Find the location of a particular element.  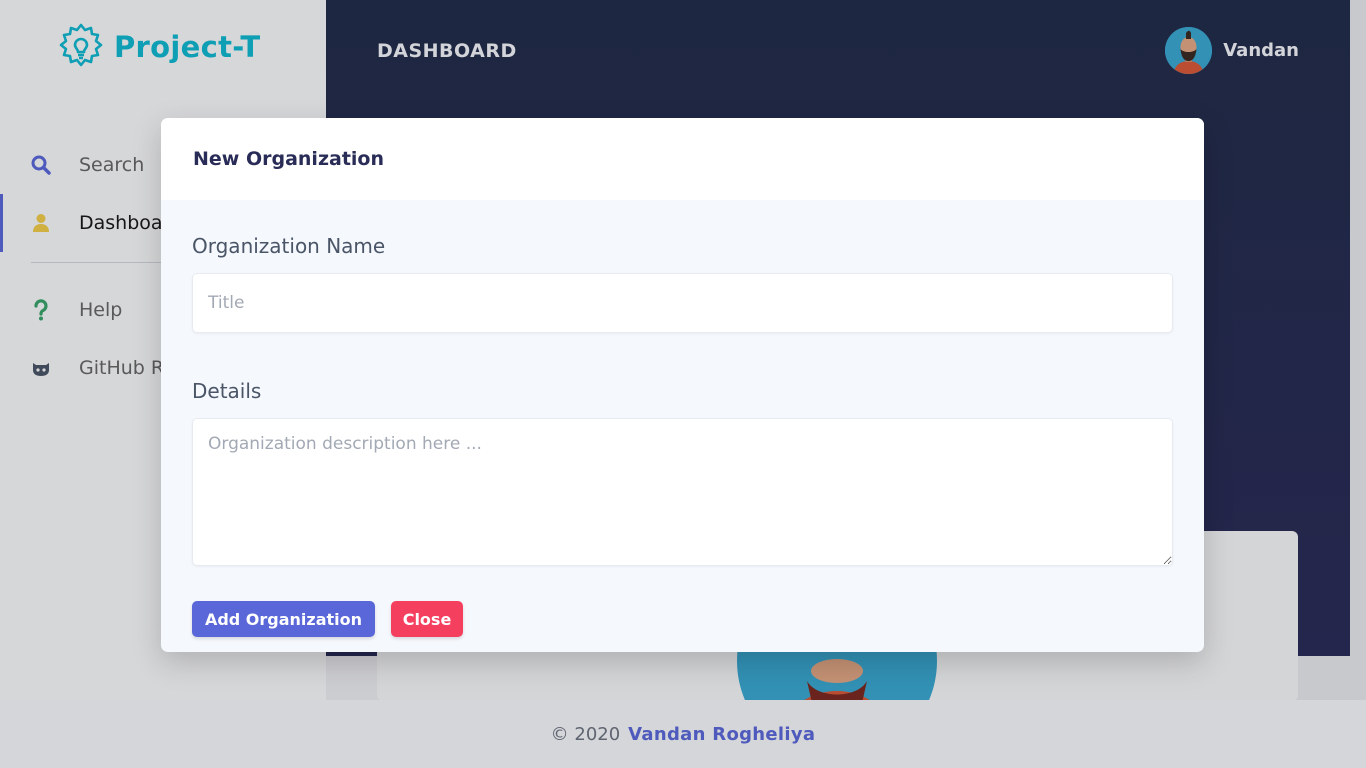

details-textarea is located at coordinates (682, 492).